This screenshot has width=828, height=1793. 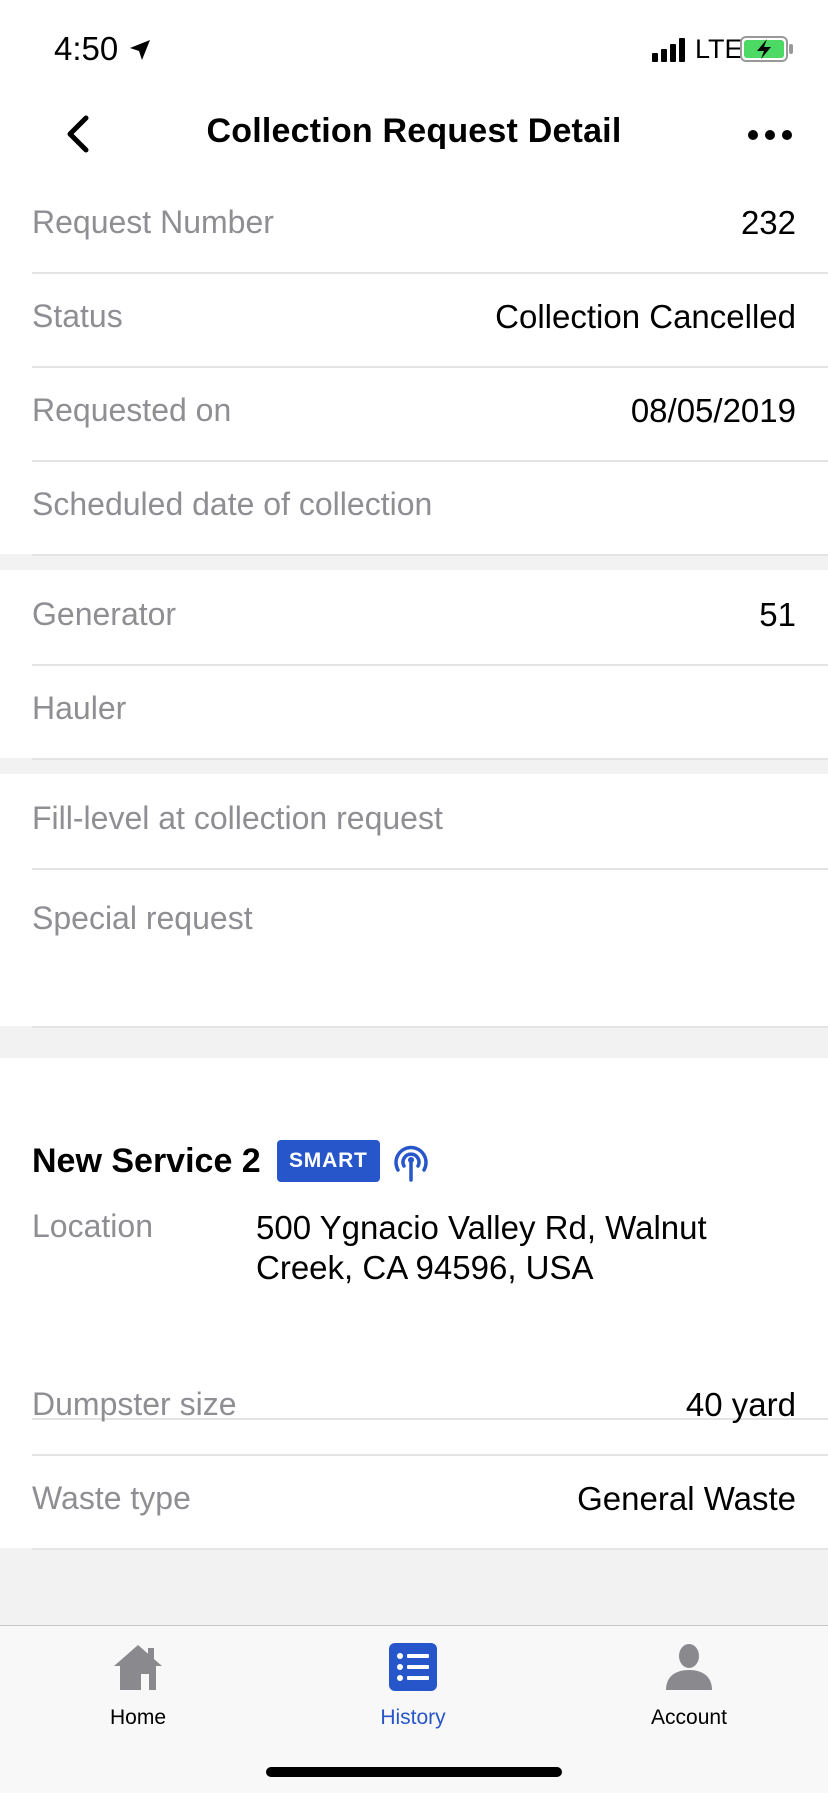 What do you see at coordinates (414, 131) in the screenshot?
I see `page-title: Collection Request Detail` at bounding box center [414, 131].